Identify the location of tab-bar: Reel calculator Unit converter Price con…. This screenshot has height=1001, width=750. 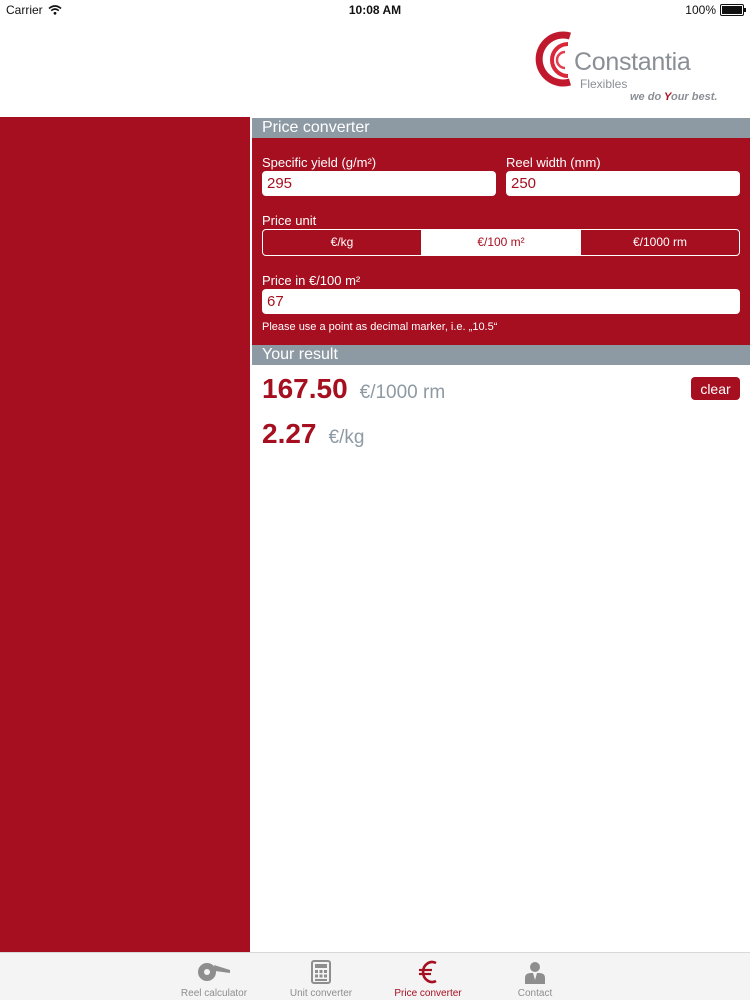
(375, 976).